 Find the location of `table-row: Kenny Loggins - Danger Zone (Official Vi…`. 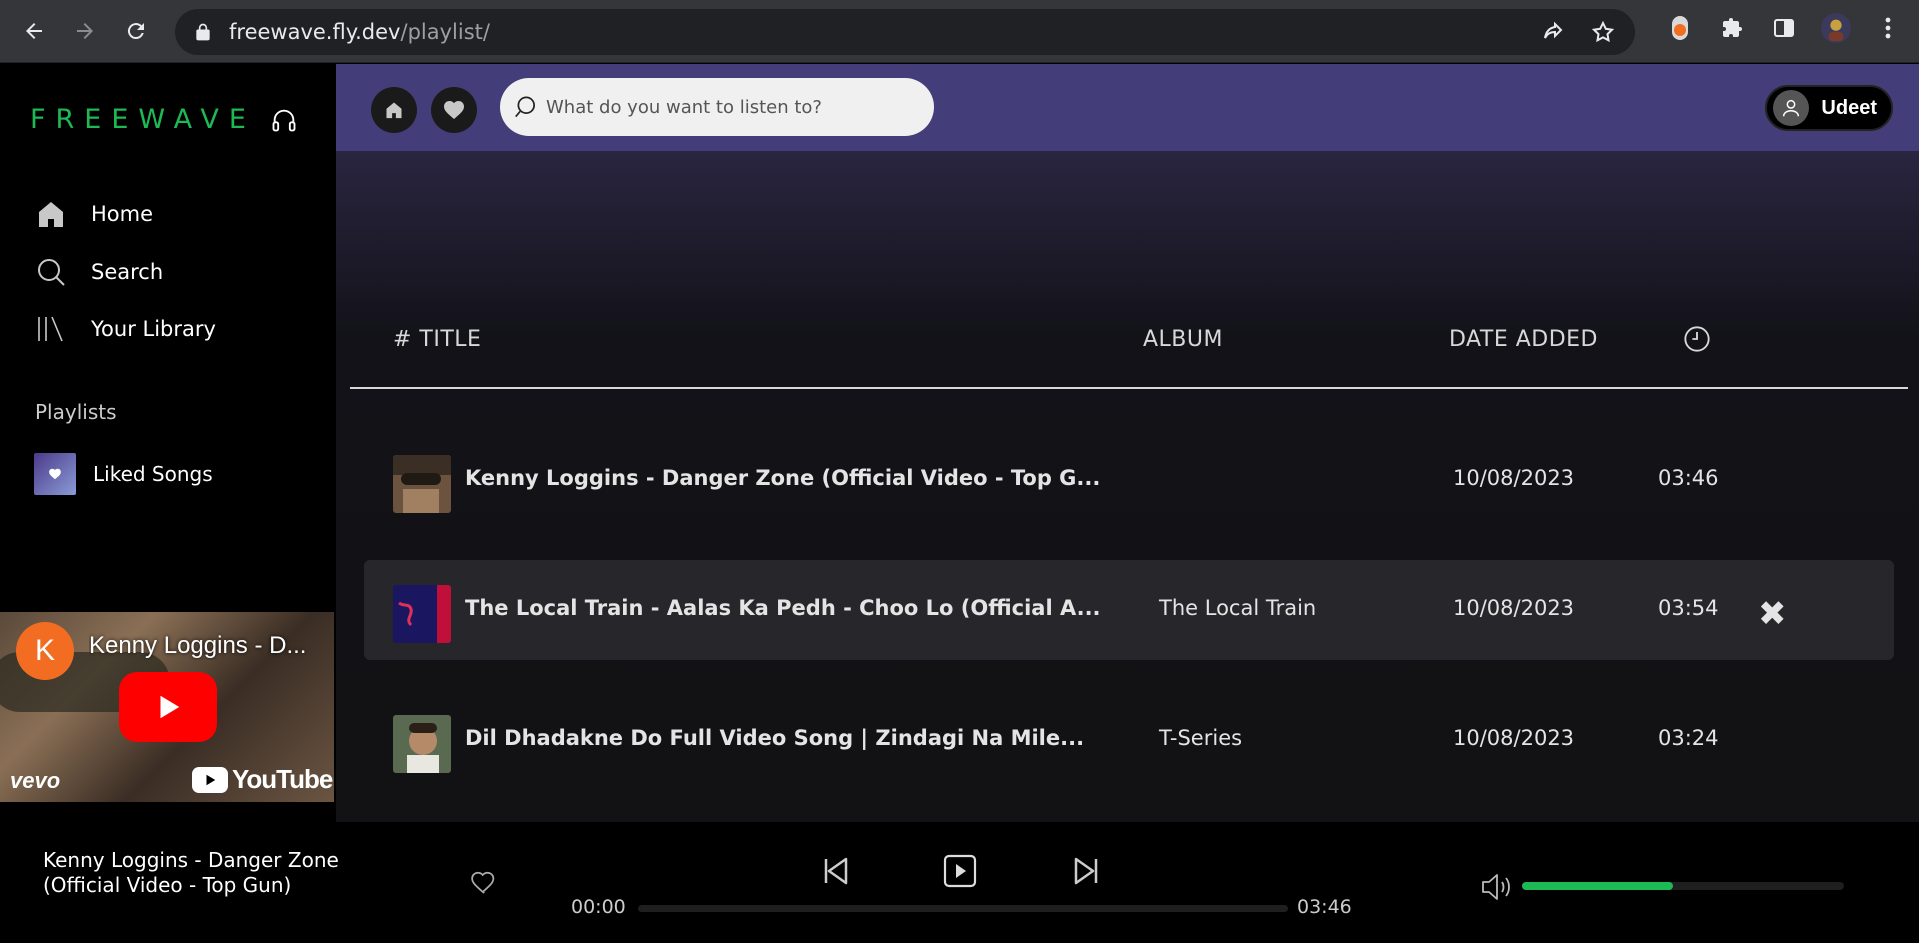

table-row: Kenny Loggins - Danger Zone (Official Vi… is located at coordinates (1129, 480).